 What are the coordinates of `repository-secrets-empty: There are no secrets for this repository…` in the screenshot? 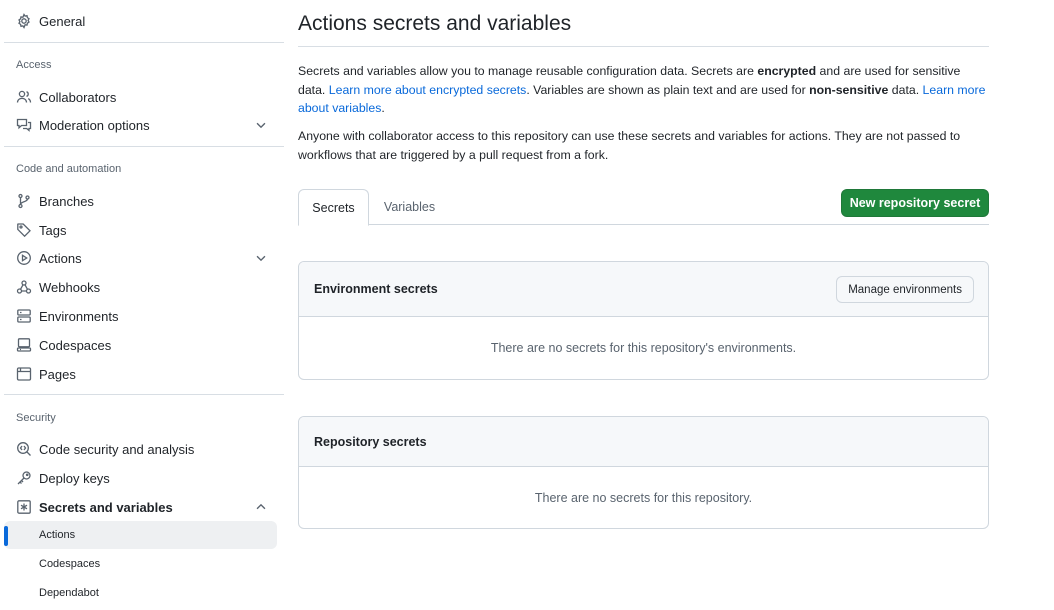 It's located at (643, 497).